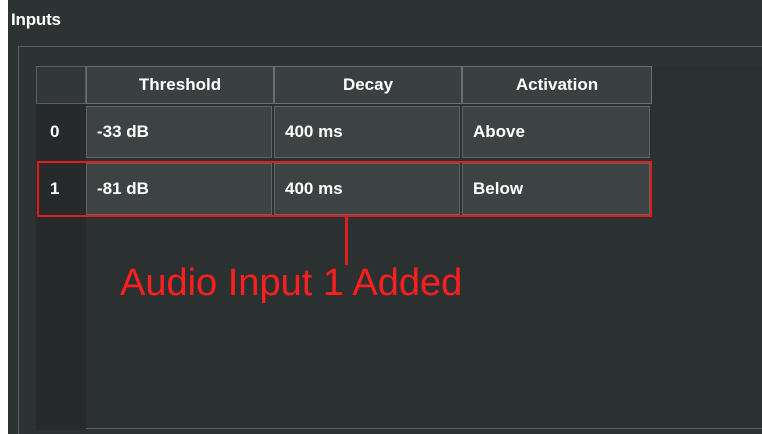  What do you see at coordinates (36, 19) in the screenshot?
I see `panel-title: Inputs` at bounding box center [36, 19].